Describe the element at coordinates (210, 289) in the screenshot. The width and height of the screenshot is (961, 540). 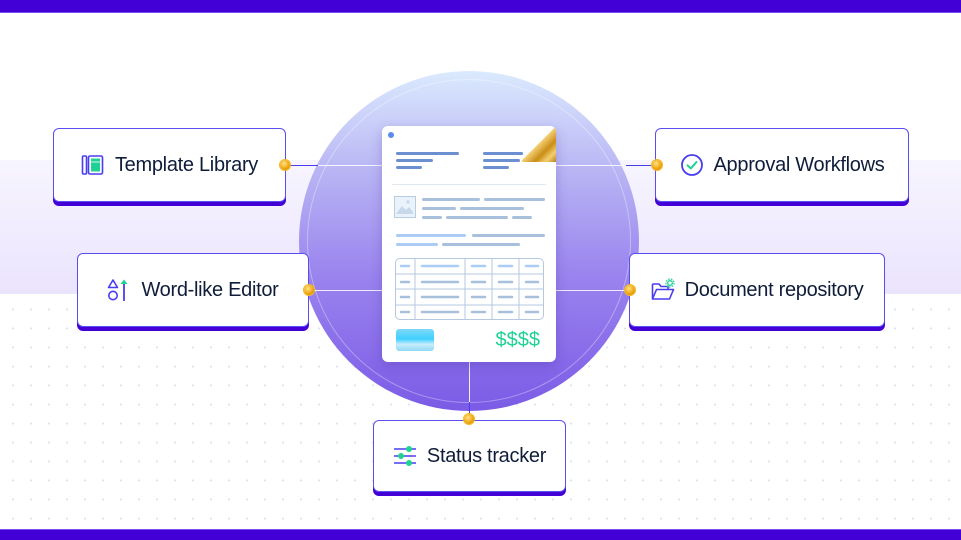
I see `card-label: Word-like Editor` at that location.